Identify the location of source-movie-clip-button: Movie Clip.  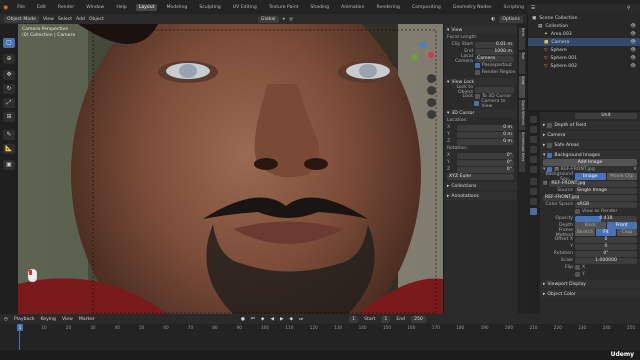
(621, 176).